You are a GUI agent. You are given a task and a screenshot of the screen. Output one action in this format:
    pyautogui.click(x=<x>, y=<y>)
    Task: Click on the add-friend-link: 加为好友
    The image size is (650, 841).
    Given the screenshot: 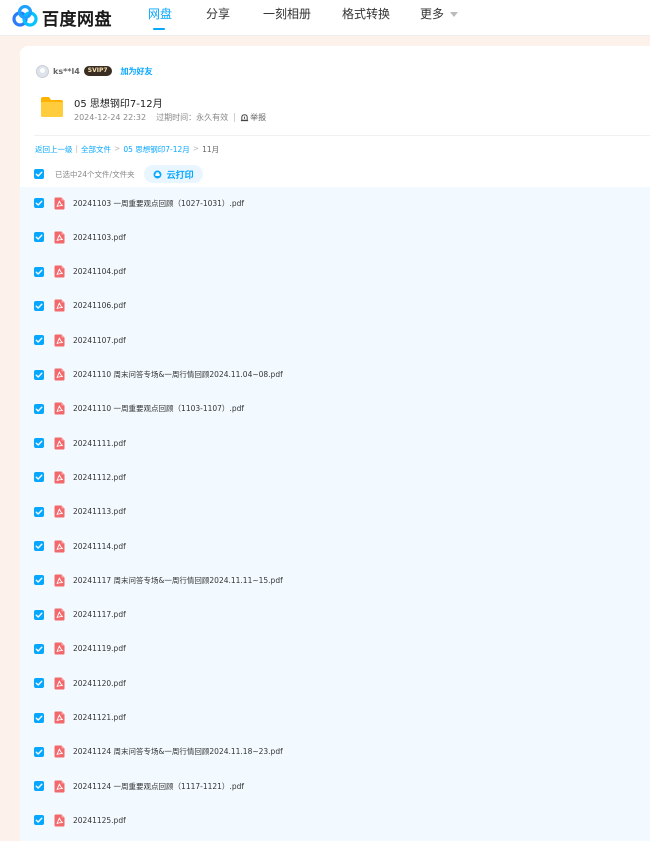 What is the action you would take?
    pyautogui.click(x=137, y=71)
    